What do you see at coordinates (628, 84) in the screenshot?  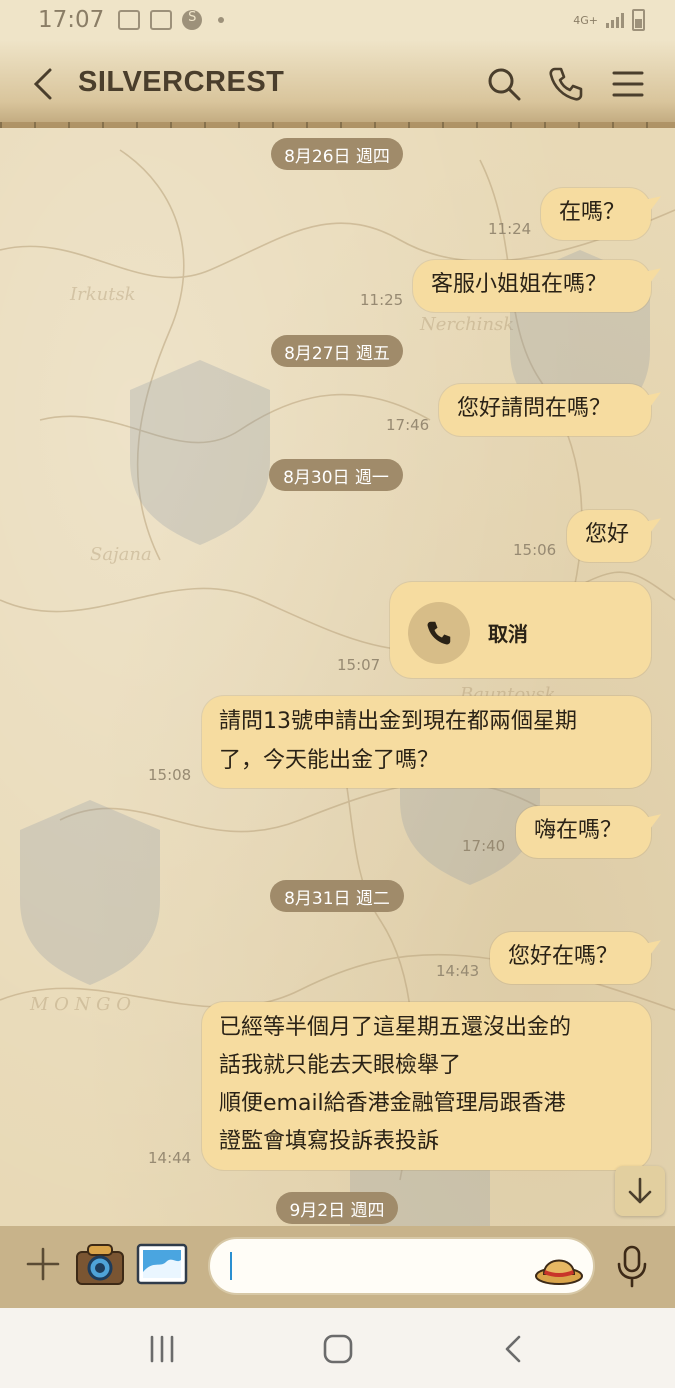 I see `menu-icon` at bounding box center [628, 84].